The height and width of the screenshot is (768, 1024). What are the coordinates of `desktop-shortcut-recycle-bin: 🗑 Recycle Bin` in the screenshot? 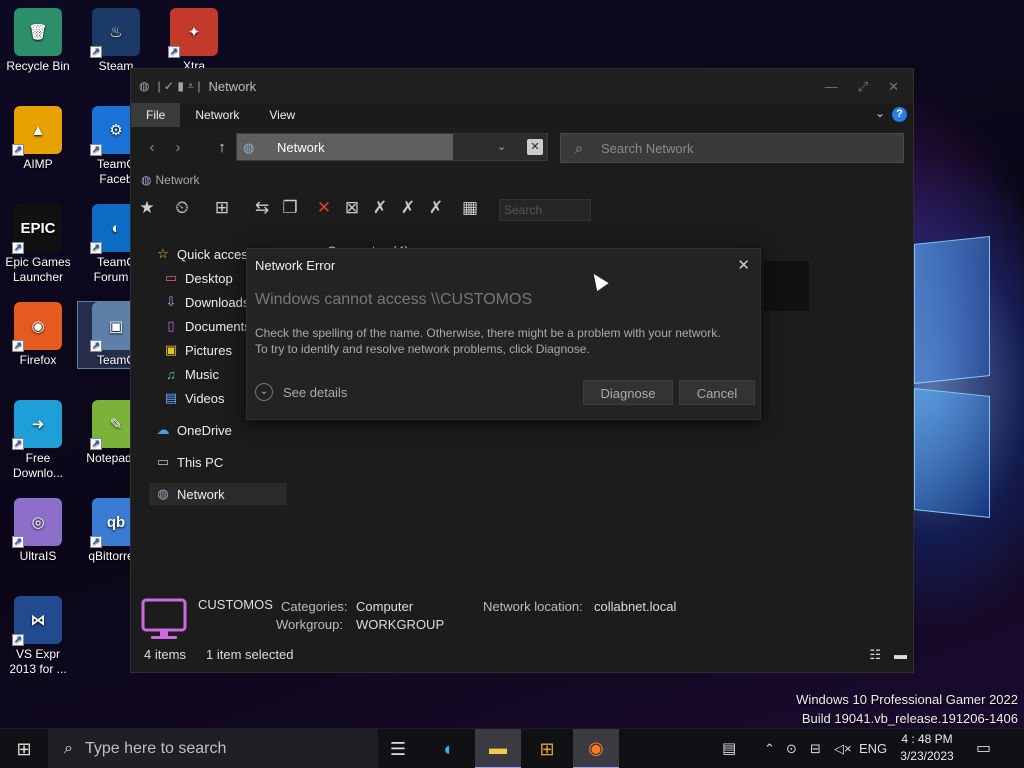 It's located at (38, 41).